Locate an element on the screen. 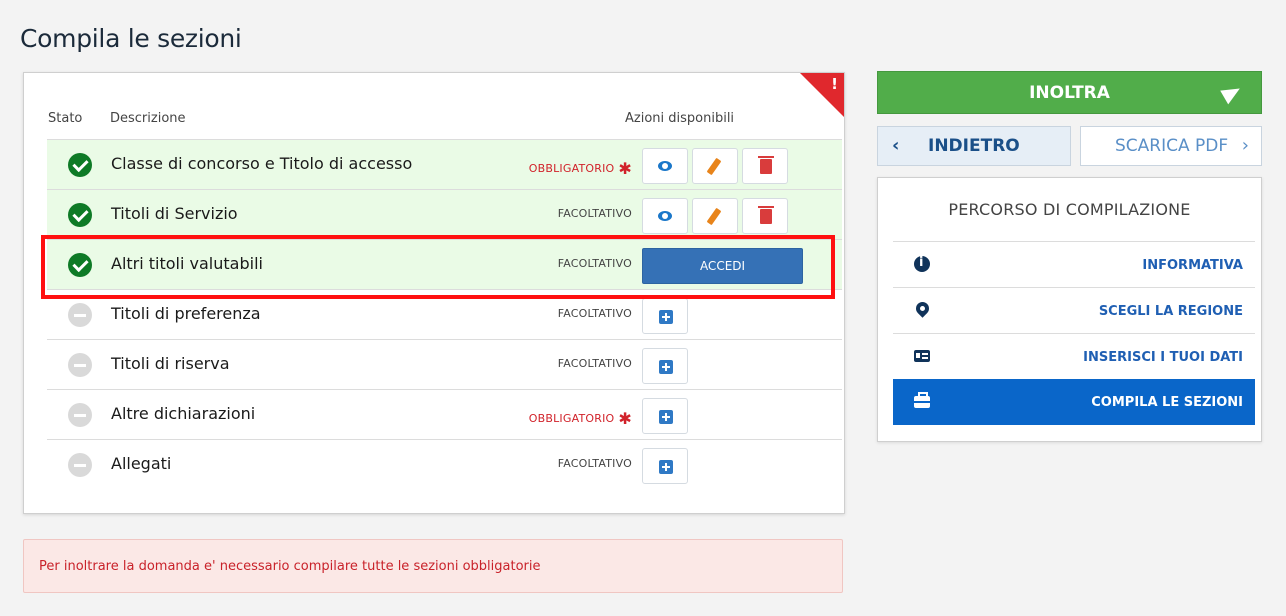  accedi-button: ACCEDI is located at coordinates (722, 266).